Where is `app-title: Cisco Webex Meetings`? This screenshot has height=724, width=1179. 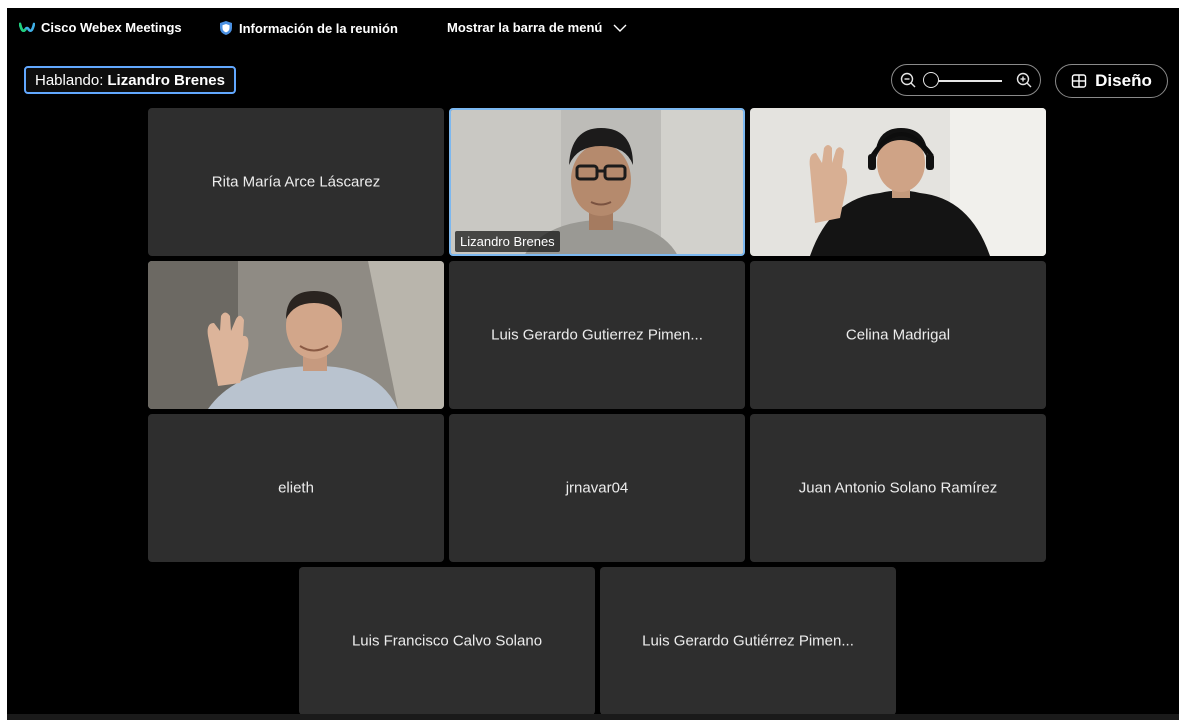 app-title: Cisco Webex Meetings is located at coordinates (111, 27).